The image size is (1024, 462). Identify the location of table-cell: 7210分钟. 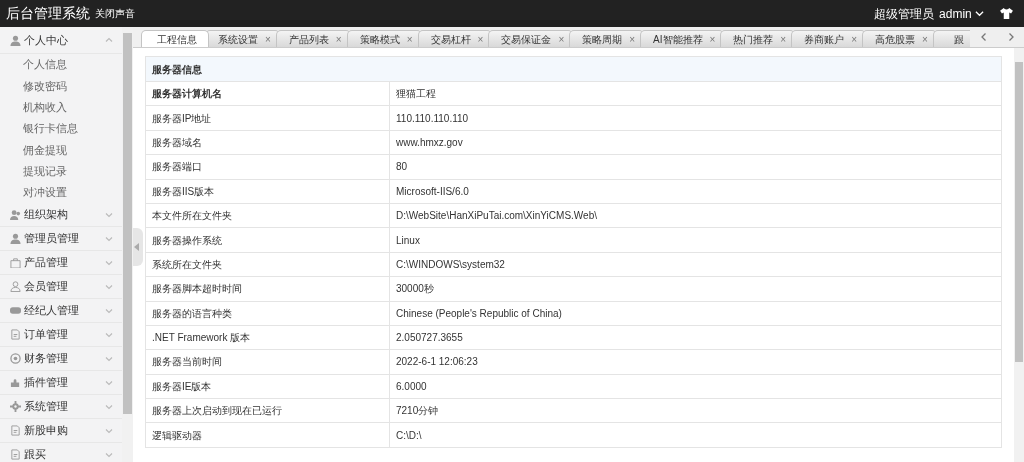
(695, 410).